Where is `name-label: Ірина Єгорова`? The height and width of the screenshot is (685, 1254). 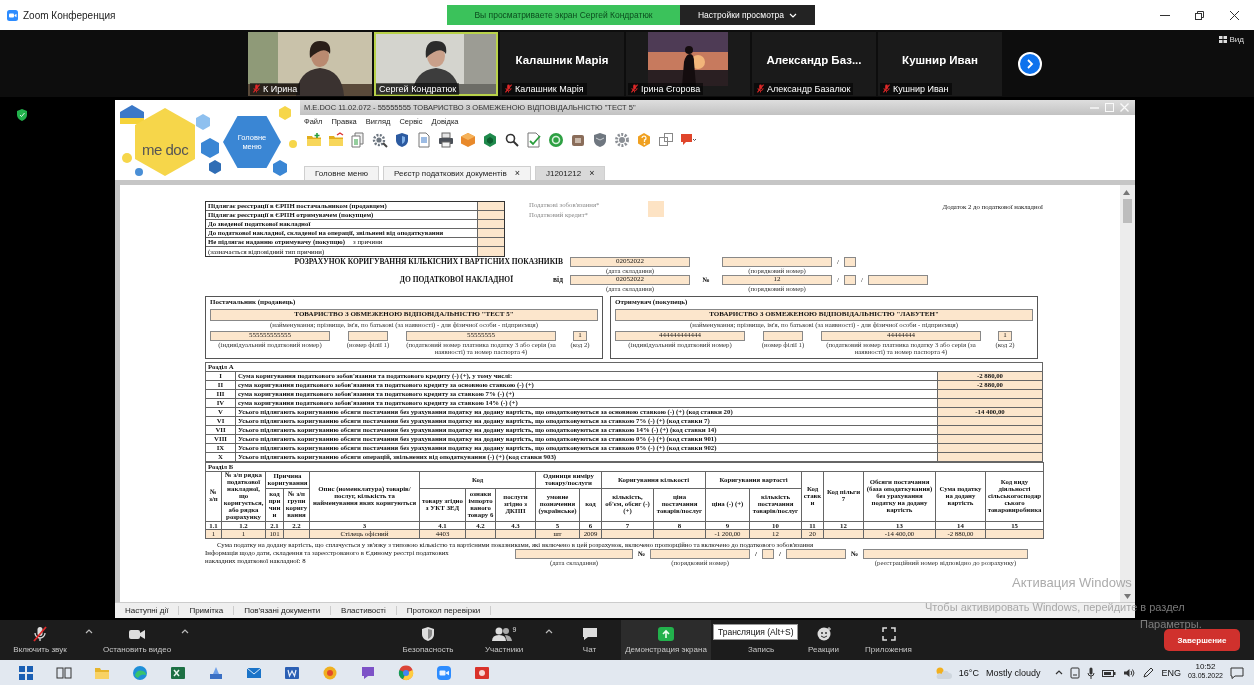
name-label: Ірина Єгорова is located at coordinates (666, 88).